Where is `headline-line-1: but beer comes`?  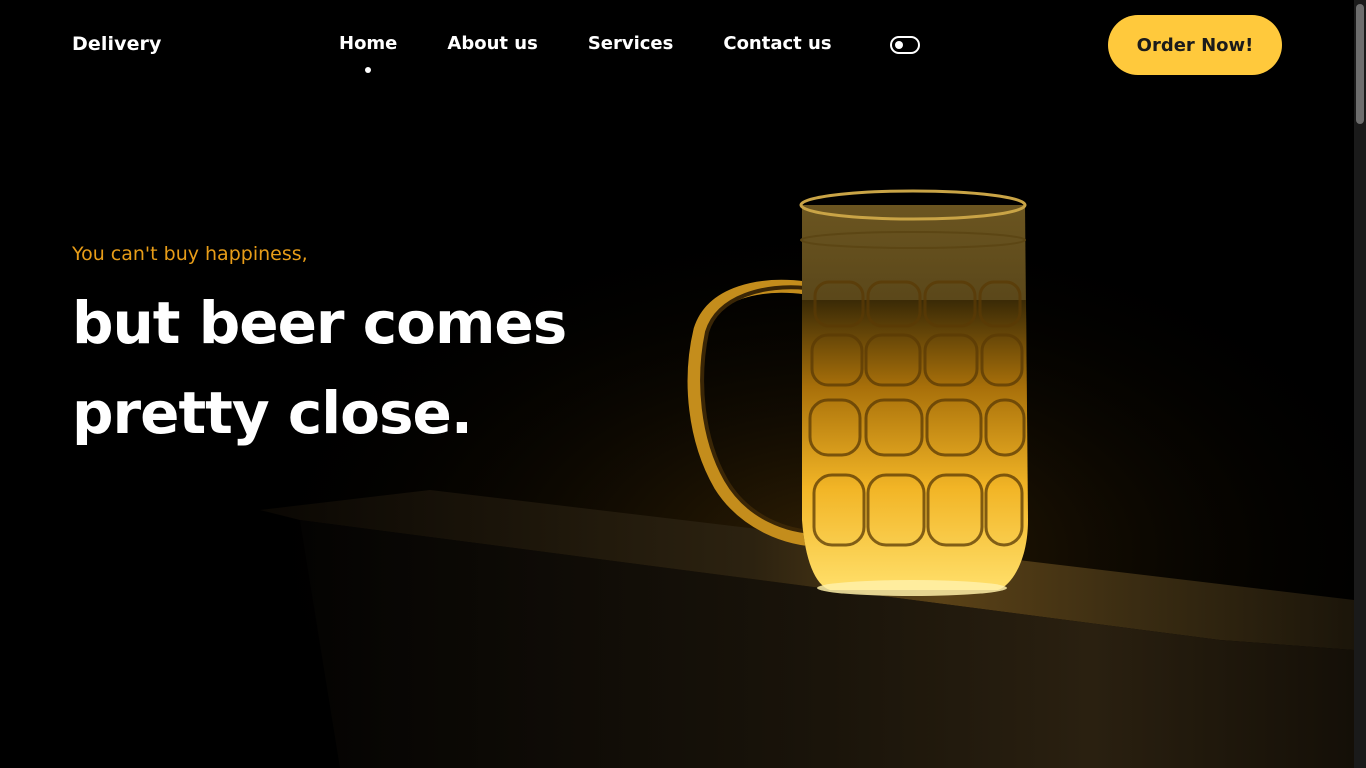 headline-line-1: but beer comes is located at coordinates (319, 323).